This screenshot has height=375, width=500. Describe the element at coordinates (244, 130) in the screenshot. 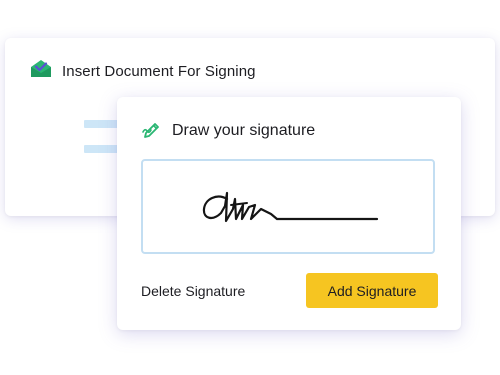

I see `draw-signature-title: Draw your signature` at that location.